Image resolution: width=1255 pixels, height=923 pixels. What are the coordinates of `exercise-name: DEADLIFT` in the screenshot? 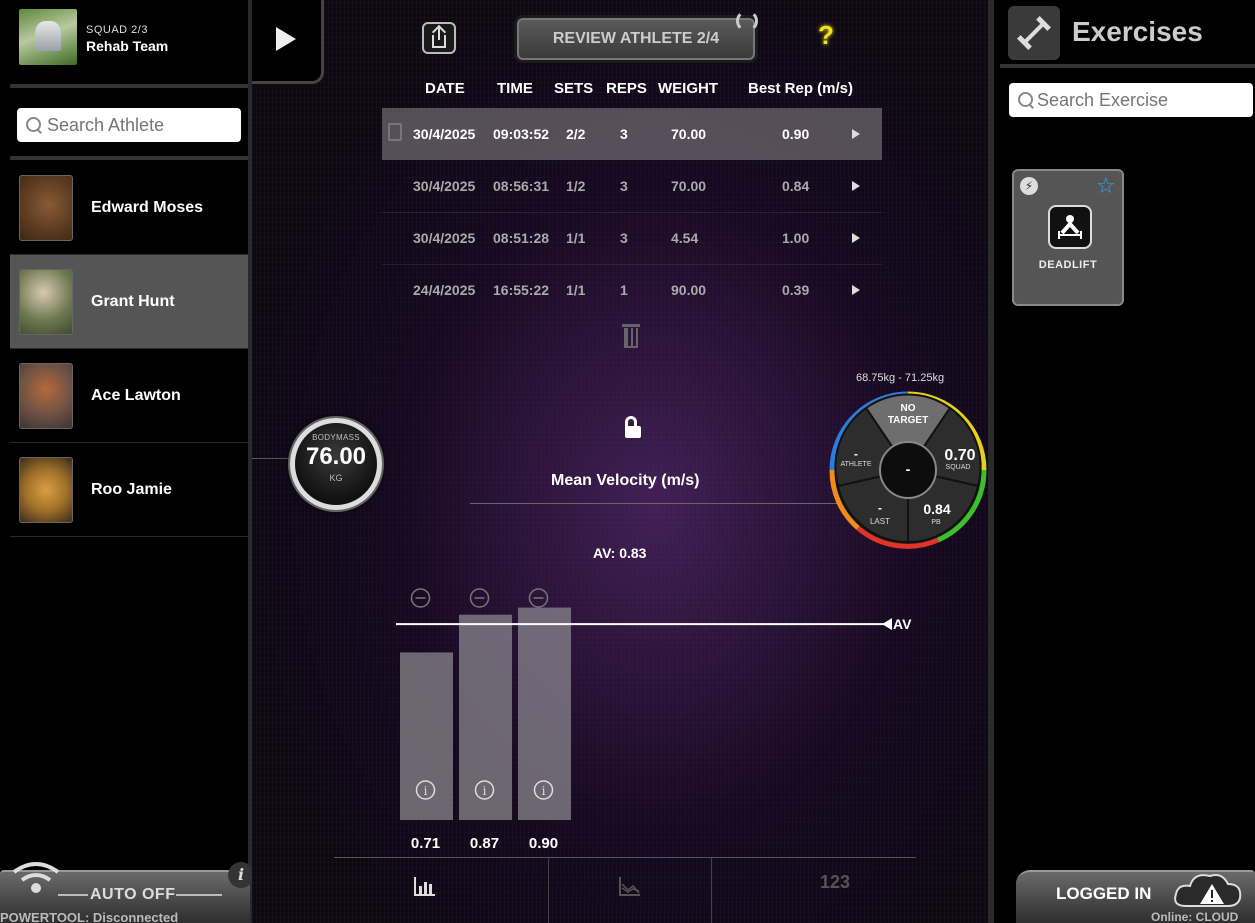 It's located at (1068, 265).